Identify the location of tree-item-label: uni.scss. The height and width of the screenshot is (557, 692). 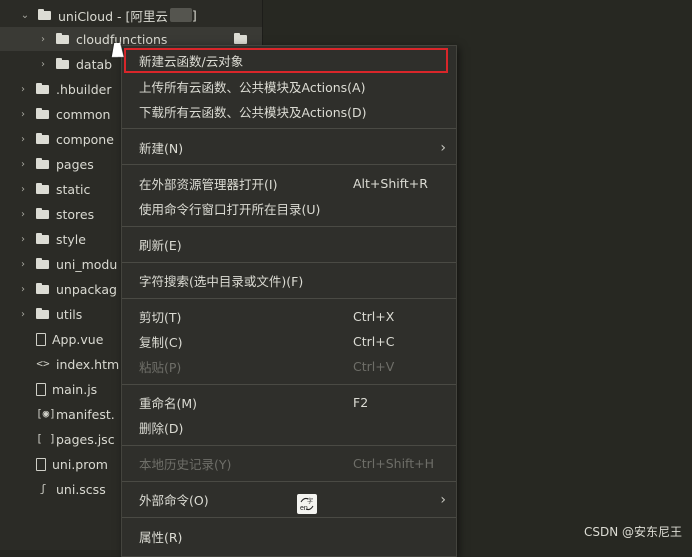
(81, 489).